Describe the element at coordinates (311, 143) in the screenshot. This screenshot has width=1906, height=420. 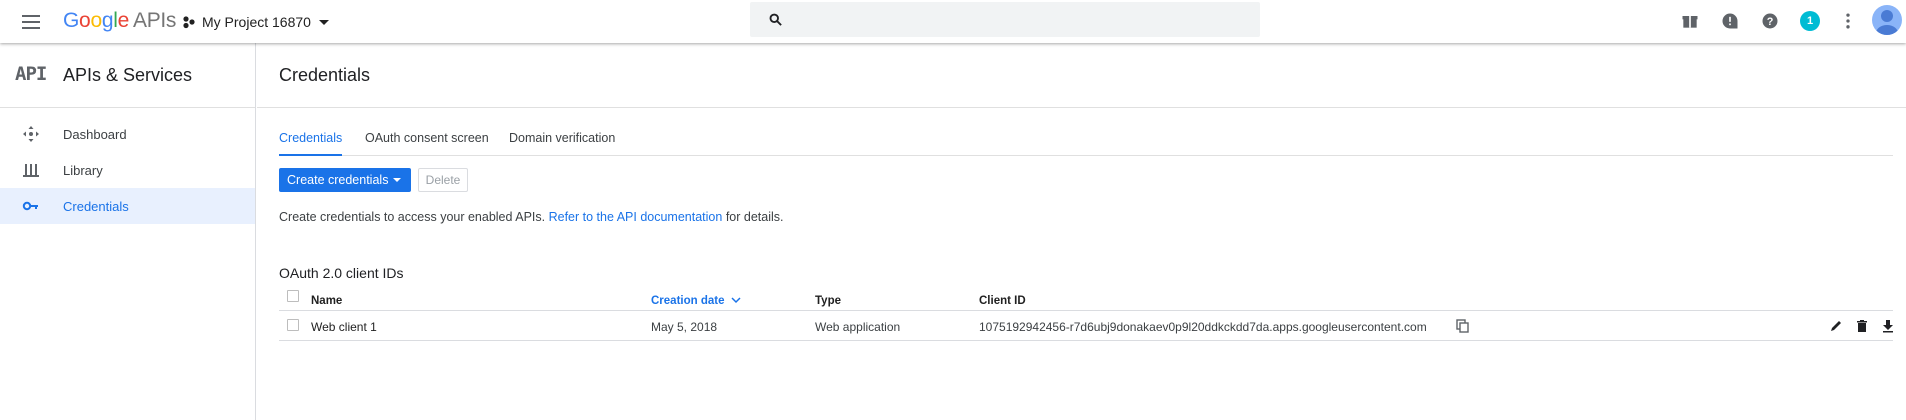
I see `tab-credentials: Credentials` at that location.